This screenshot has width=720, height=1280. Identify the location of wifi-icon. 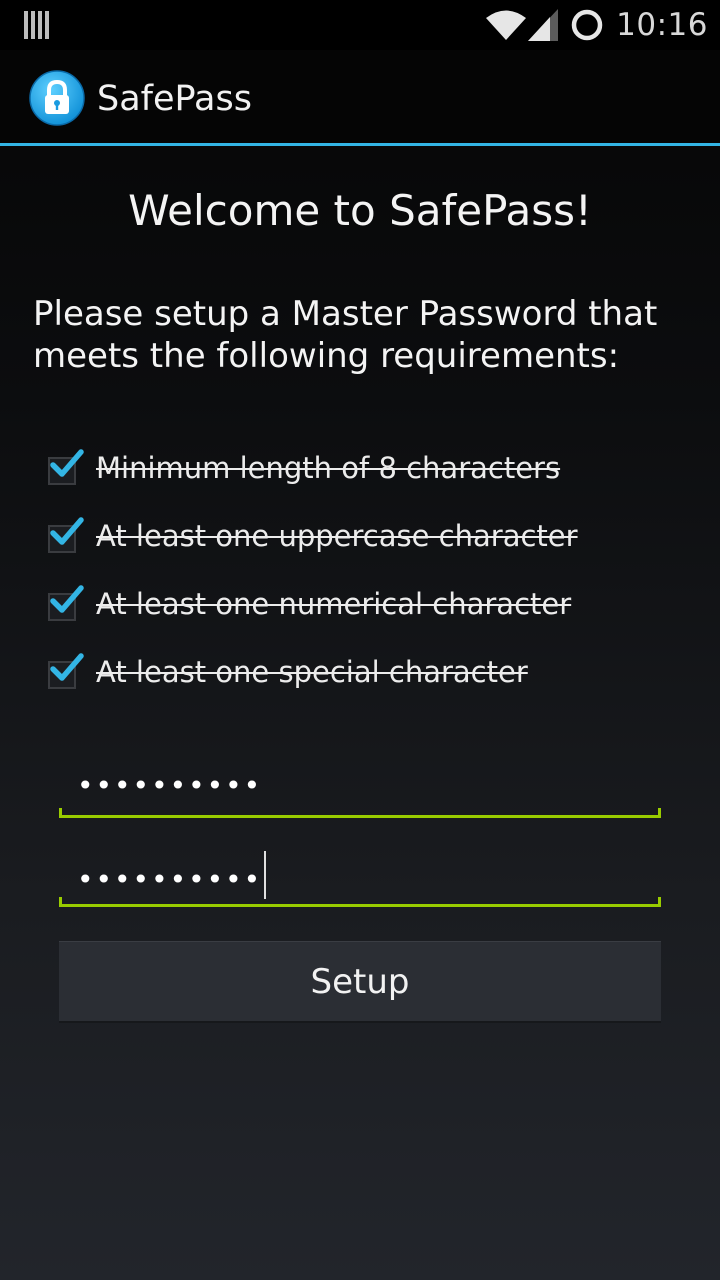
(506, 25).